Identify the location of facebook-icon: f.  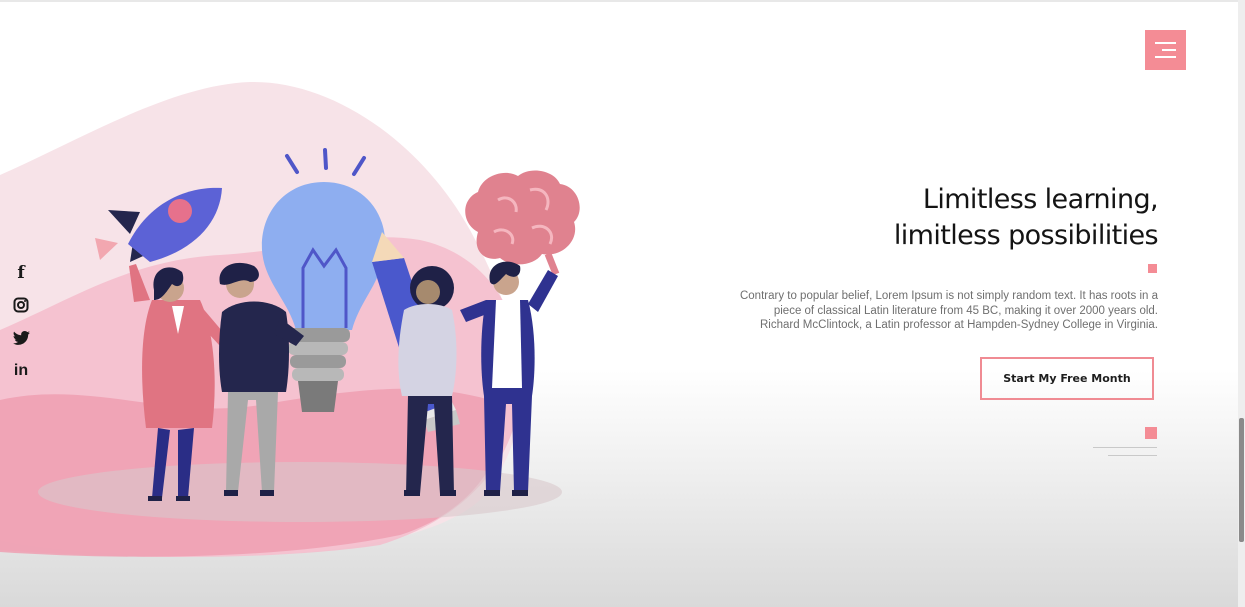
(21, 273).